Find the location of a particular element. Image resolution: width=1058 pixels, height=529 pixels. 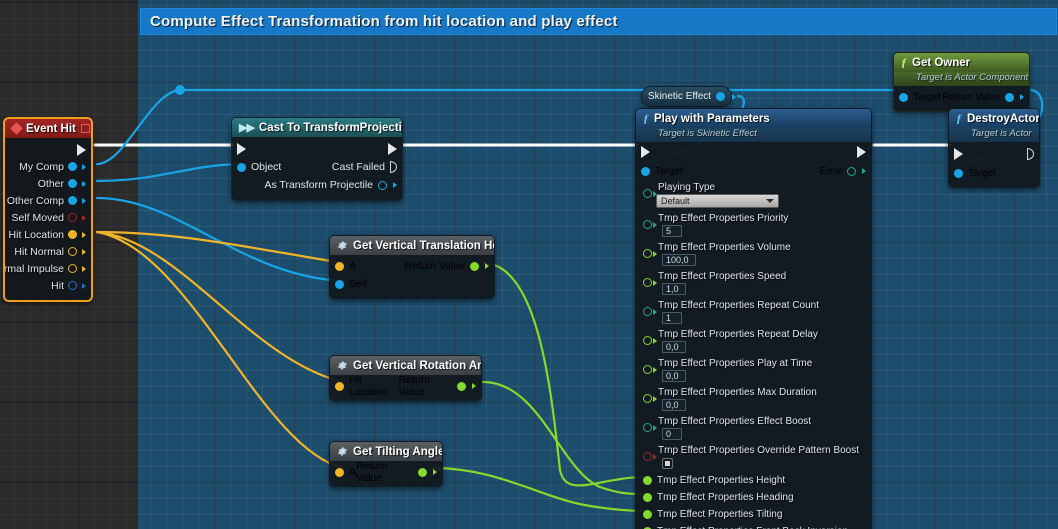

prop-speed: Tmp Effect Properties Speed 1,0 is located at coordinates (753, 283).